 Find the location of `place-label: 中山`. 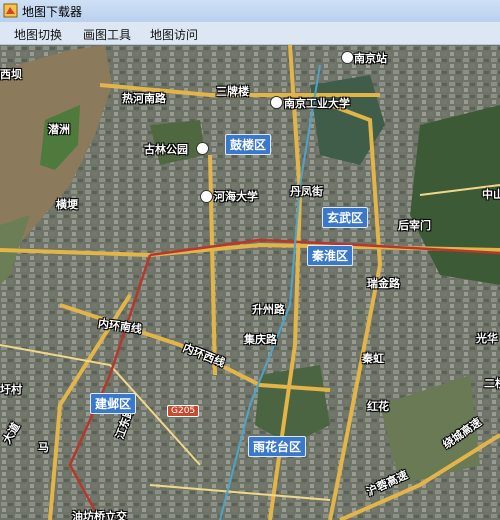

place-label: 中山 is located at coordinates (491, 194).